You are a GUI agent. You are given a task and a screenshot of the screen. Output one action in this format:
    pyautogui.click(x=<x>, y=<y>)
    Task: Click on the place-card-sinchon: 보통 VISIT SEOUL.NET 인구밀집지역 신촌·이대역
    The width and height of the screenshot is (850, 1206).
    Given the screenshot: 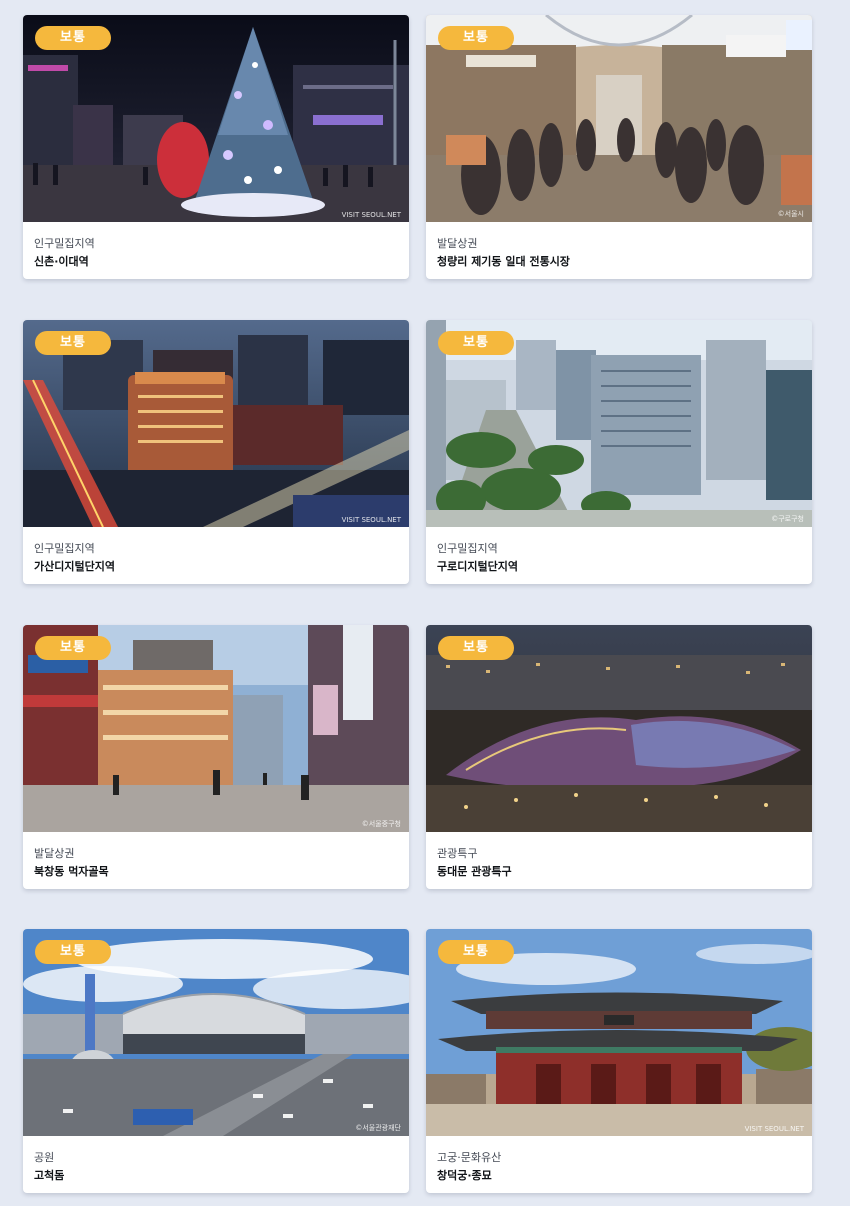 What is the action you would take?
    pyautogui.click(x=216, y=147)
    